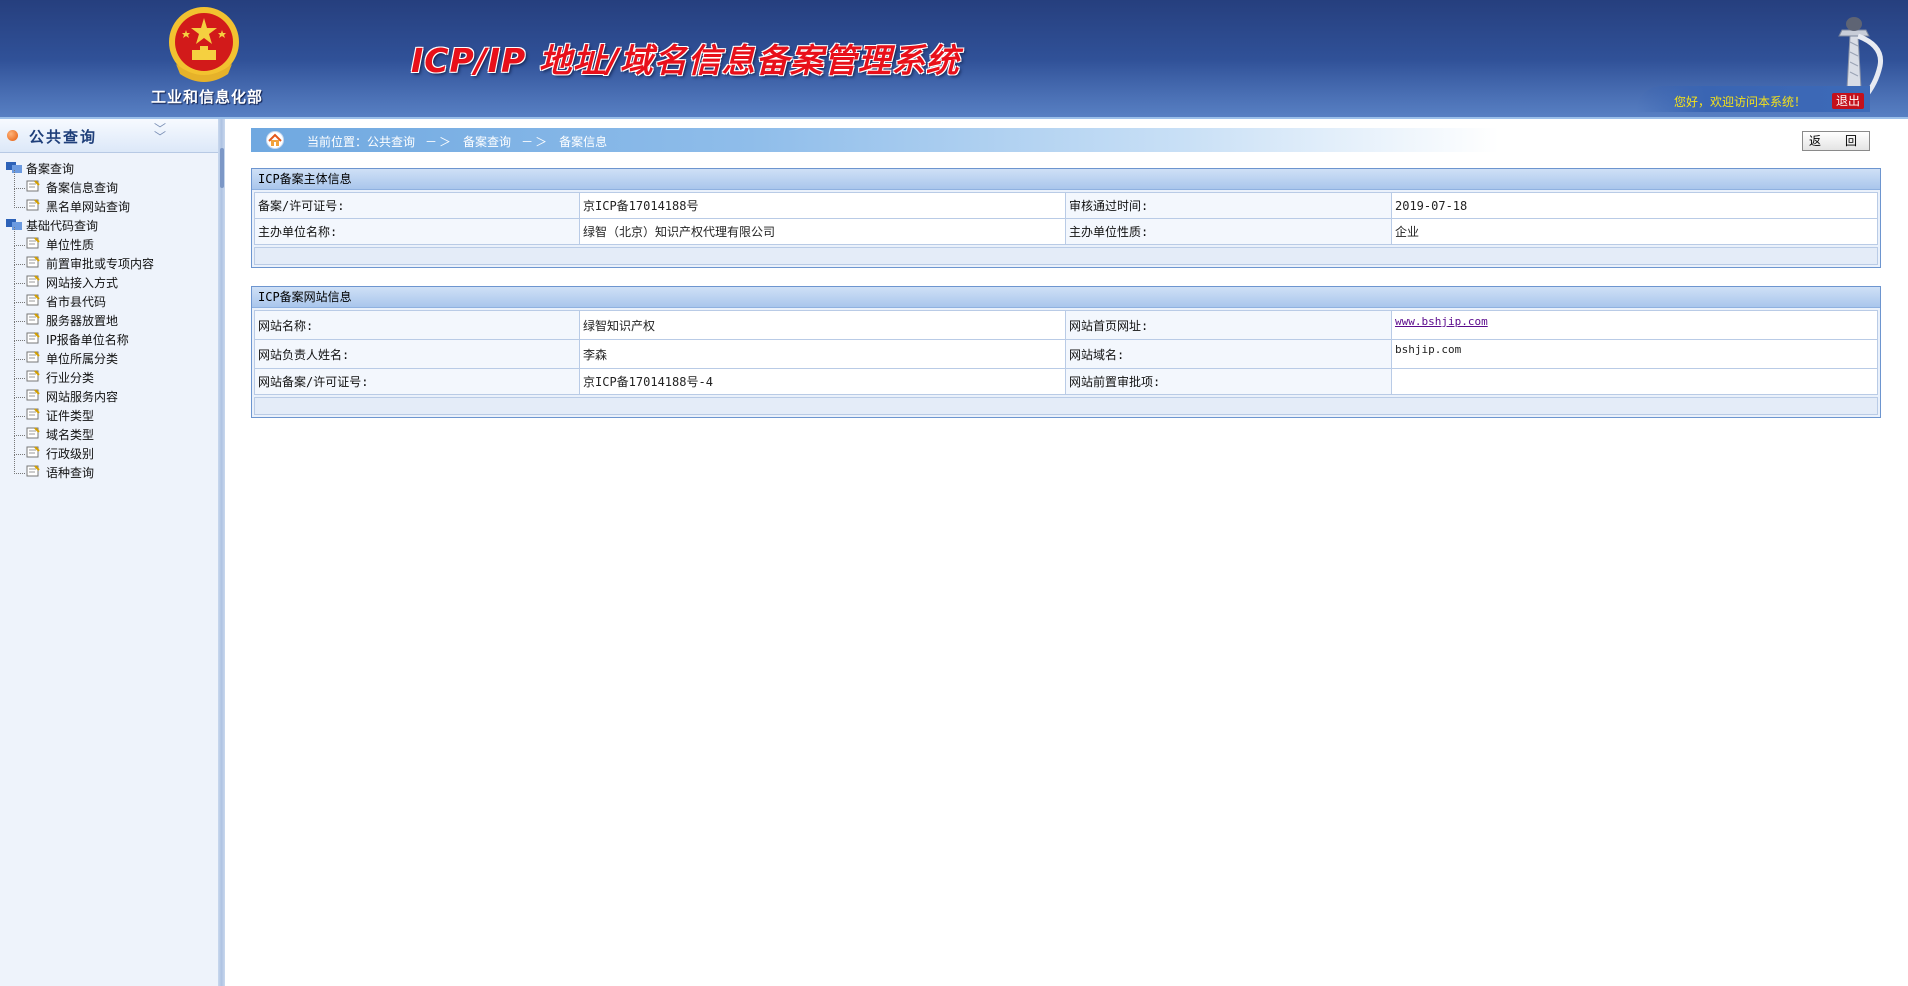  I want to click on welcome-text: 您好，欢迎访问本系统！, so click(1740, 102).